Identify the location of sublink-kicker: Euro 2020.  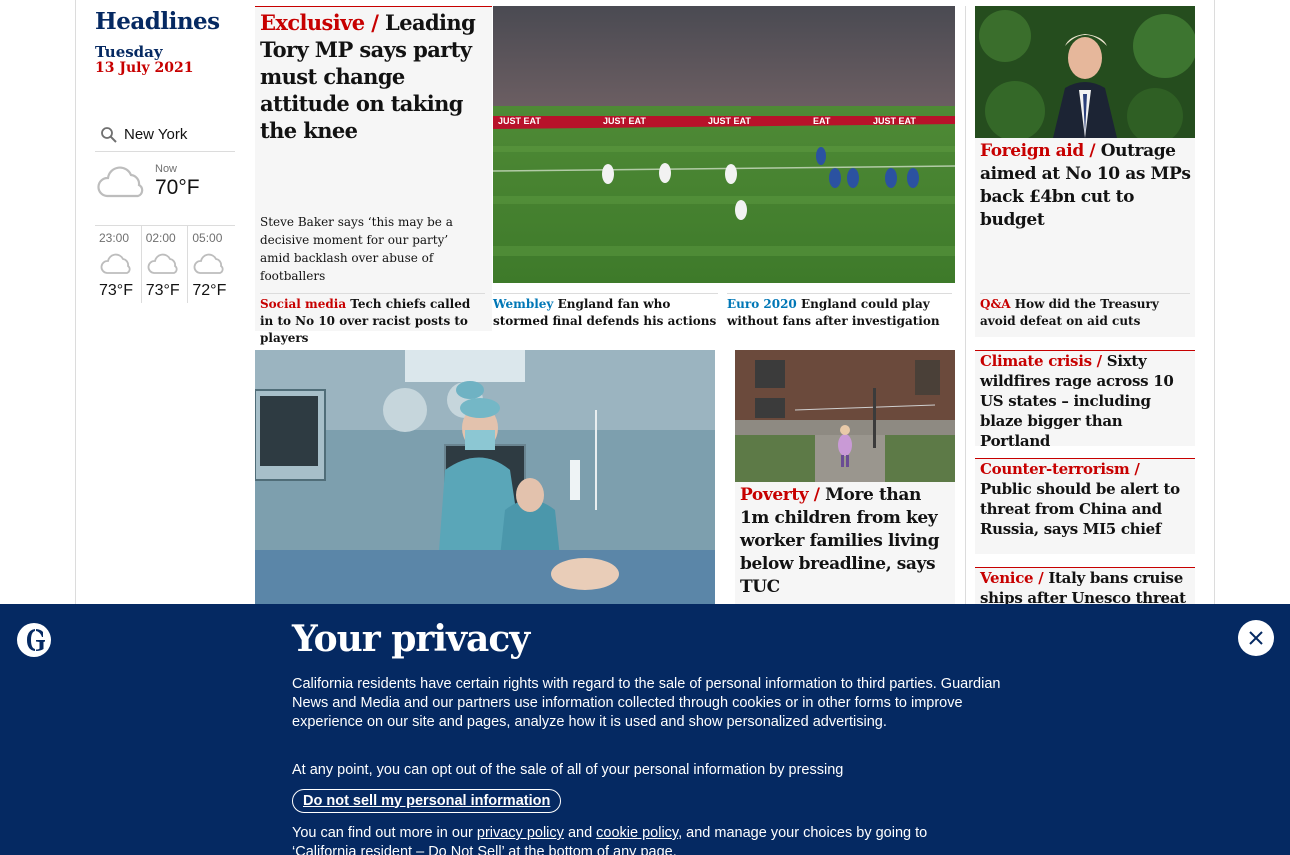
(762, 304).